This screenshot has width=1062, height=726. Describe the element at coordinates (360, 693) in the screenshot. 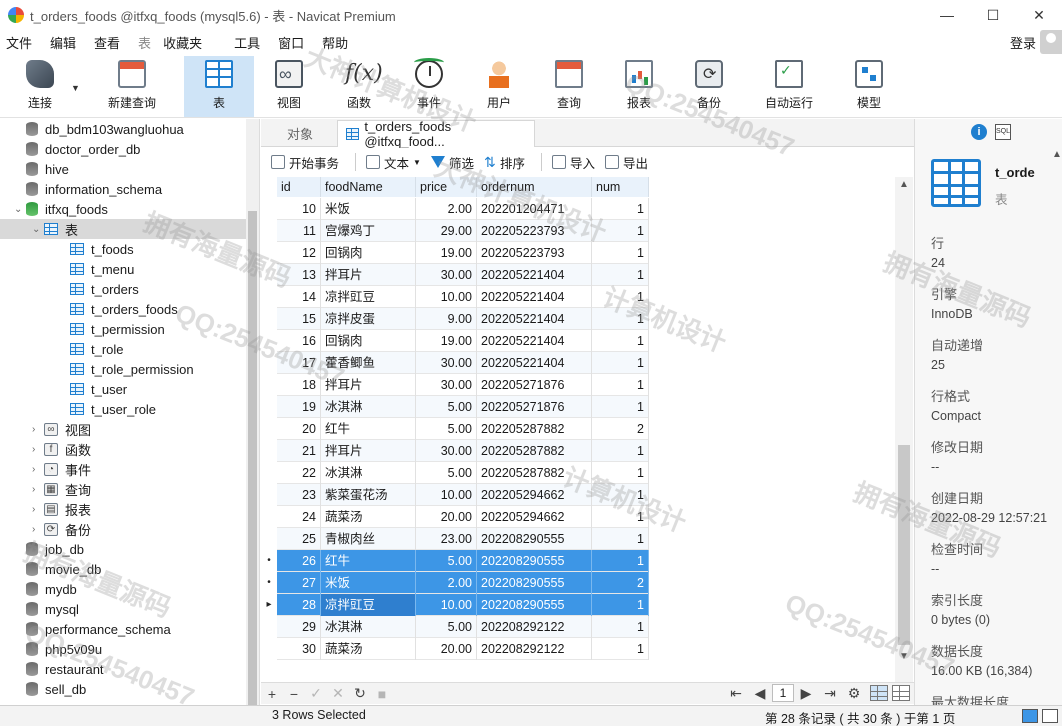

I see `refresh-button: ↻` at that location.